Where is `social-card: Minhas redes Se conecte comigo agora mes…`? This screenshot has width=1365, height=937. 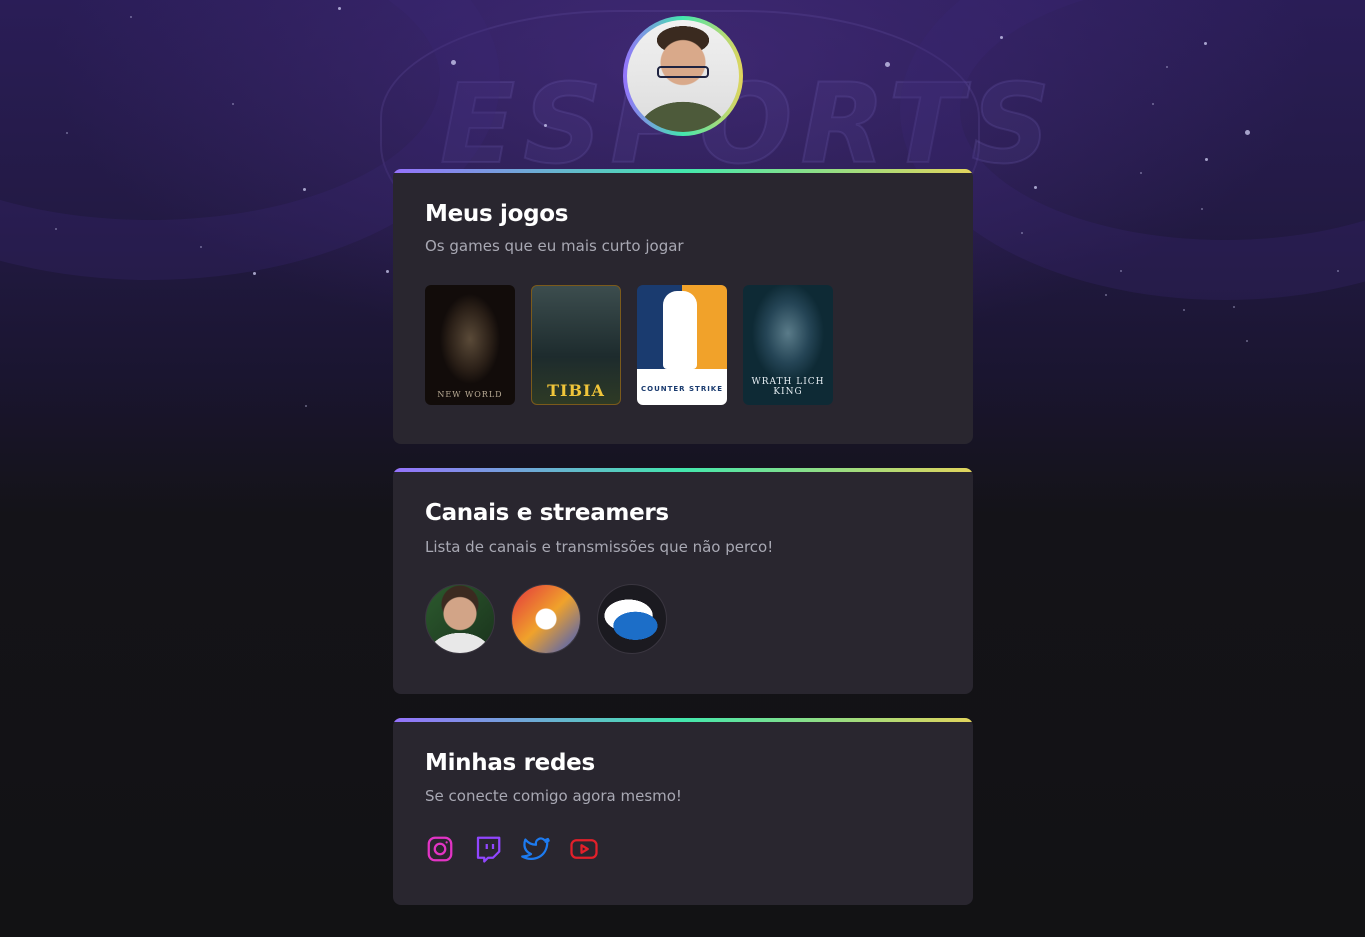
social-card: Minhas redes Se conecte comigo agora mes… is located at coordinates (683, 811).